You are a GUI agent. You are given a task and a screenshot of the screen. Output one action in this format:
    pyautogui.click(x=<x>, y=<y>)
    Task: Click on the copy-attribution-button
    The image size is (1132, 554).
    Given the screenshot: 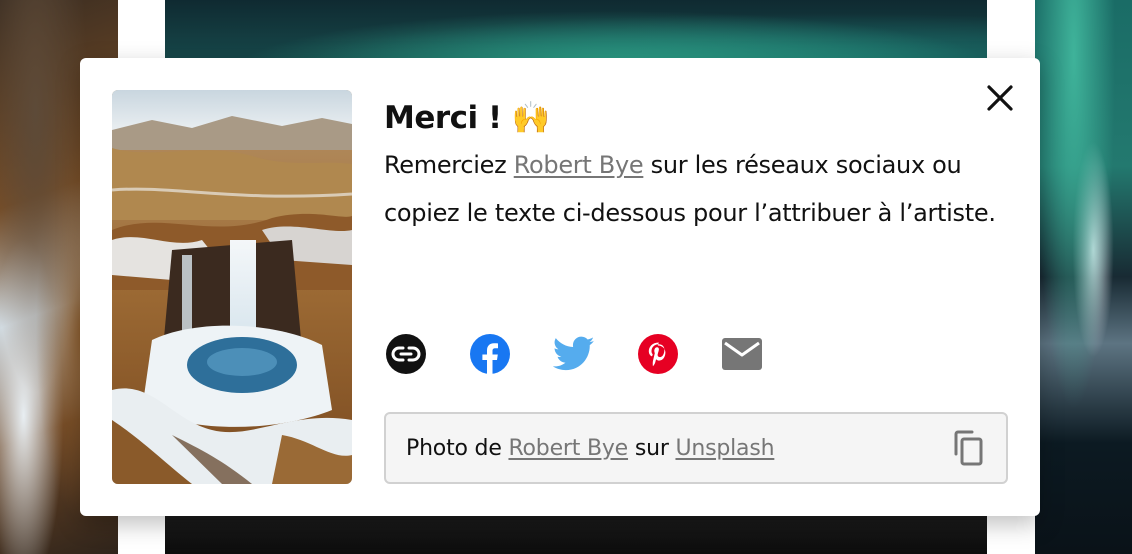 What is the action you would take?
    pyautogui.click(x=968, y=448)
    